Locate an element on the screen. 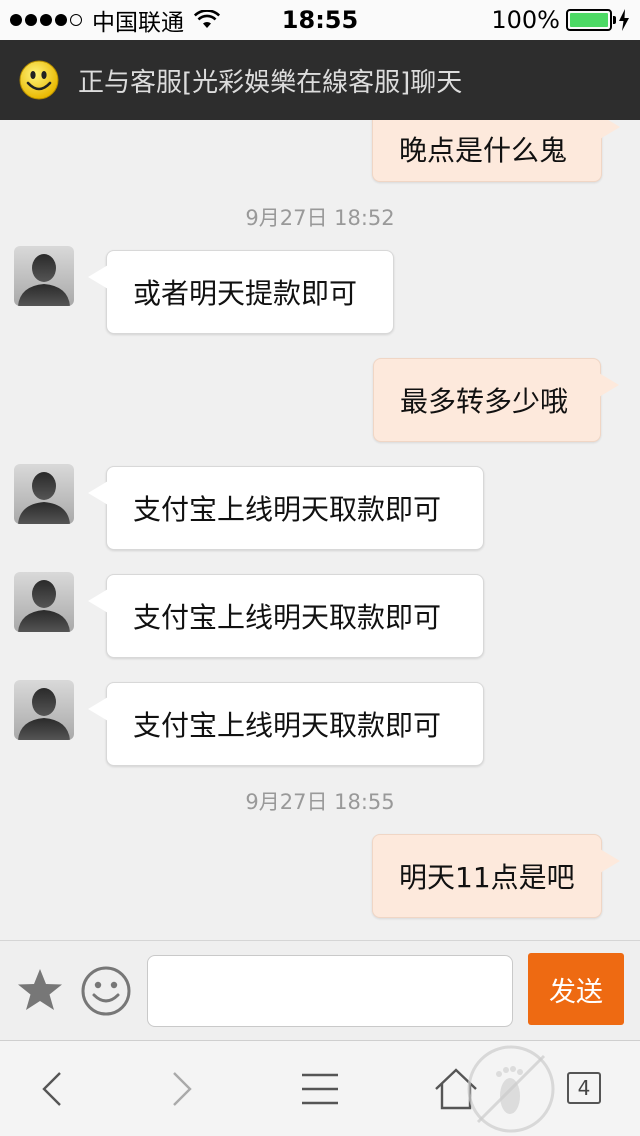  footprint-watermark-icon is located at coordinates (511, 1089).